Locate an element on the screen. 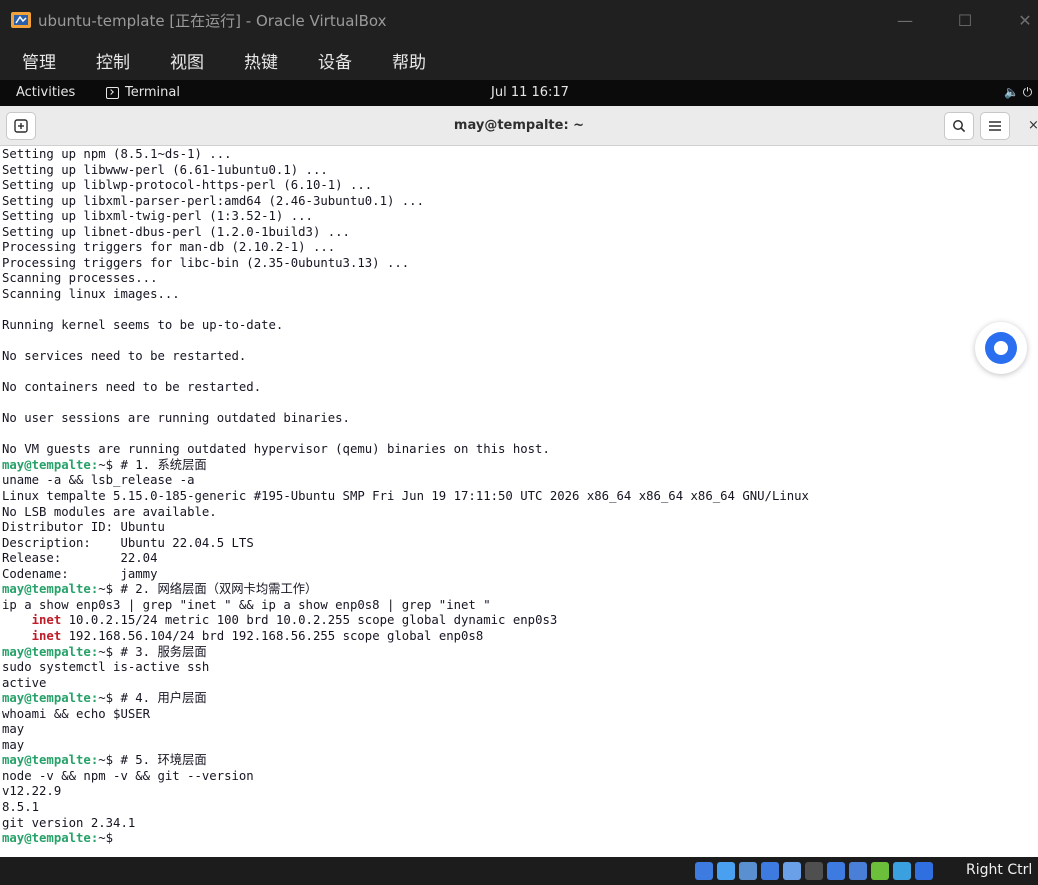  terminal-line: node -v && npm -v && git --version is located at coordinates (519, 777).